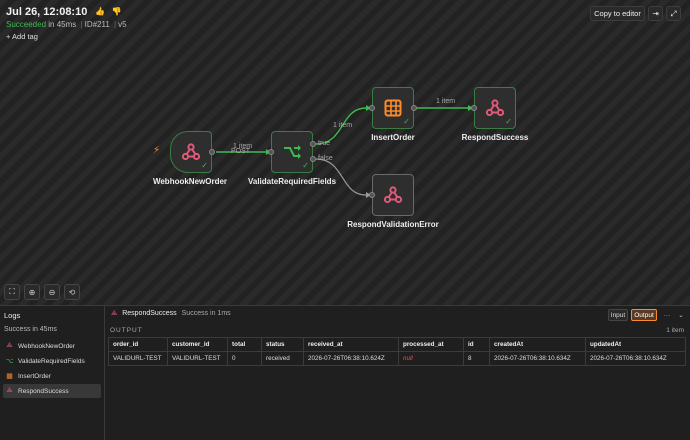 The width and height of the screenshot is (690, 440). What do you see at coordinates (681, 315) in the screenshot?
I see `chevron-down-icon: ⌄` at bounding box center [681, 315].